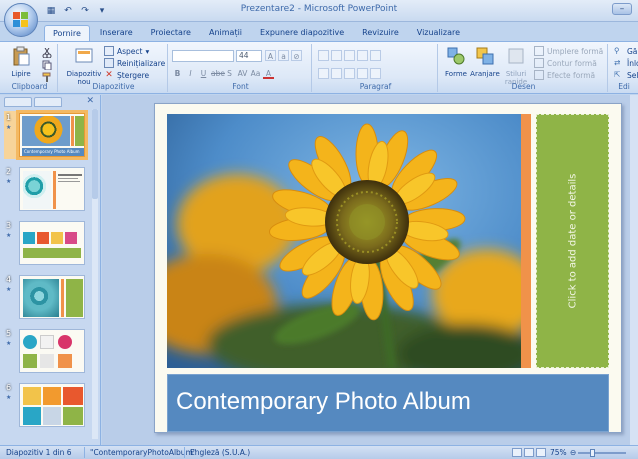  What do you see at coordinates (624, 86) in the screenshot?
I see `editing-group-label: Edi` at bounding box center [624, 86].